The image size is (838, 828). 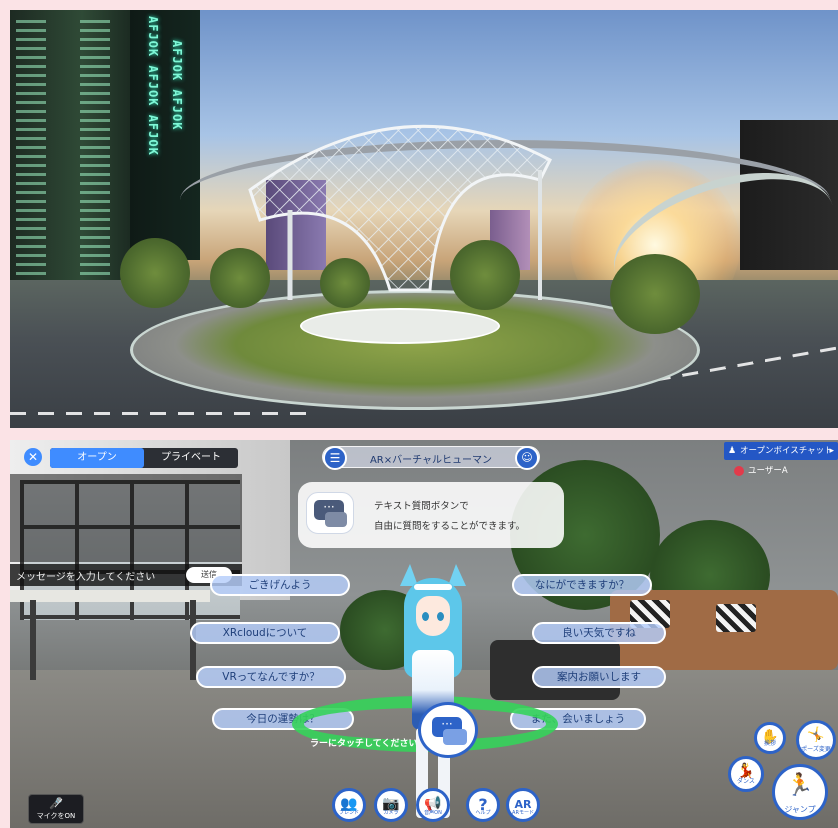 I want to click on user-status-dot, so click(x=739, y=471).